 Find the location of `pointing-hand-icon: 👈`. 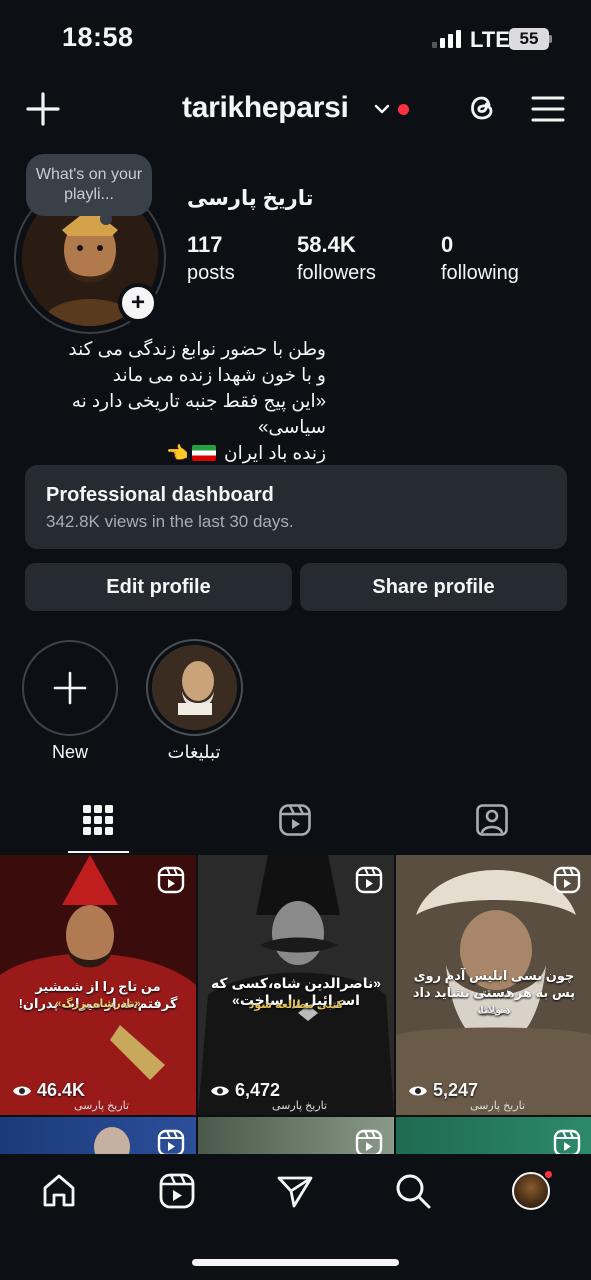

pointing-hand-icon: 👈 is located at coordinates (177, 453).